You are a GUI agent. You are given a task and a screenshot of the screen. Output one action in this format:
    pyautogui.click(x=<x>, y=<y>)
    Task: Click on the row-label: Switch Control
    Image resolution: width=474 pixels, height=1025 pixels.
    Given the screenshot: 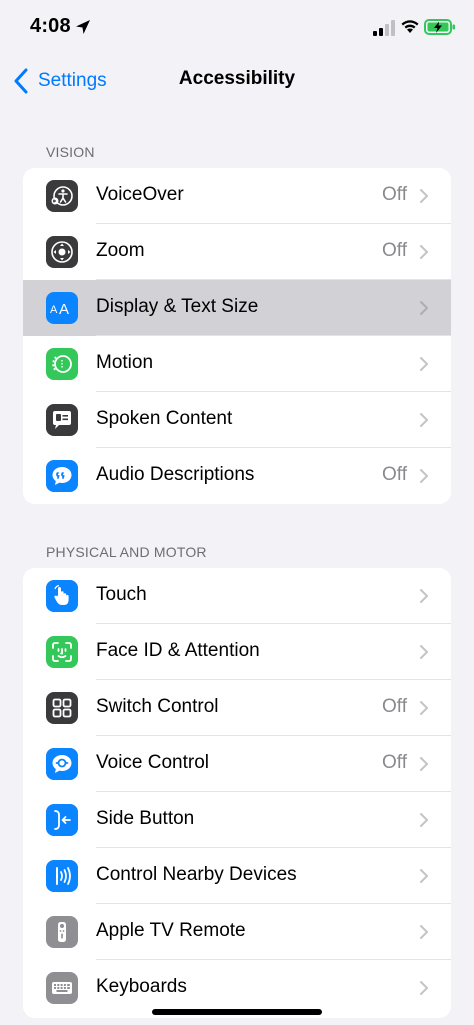 What is the action you would take?
    pyautogui.click(x=157, y=706)
    